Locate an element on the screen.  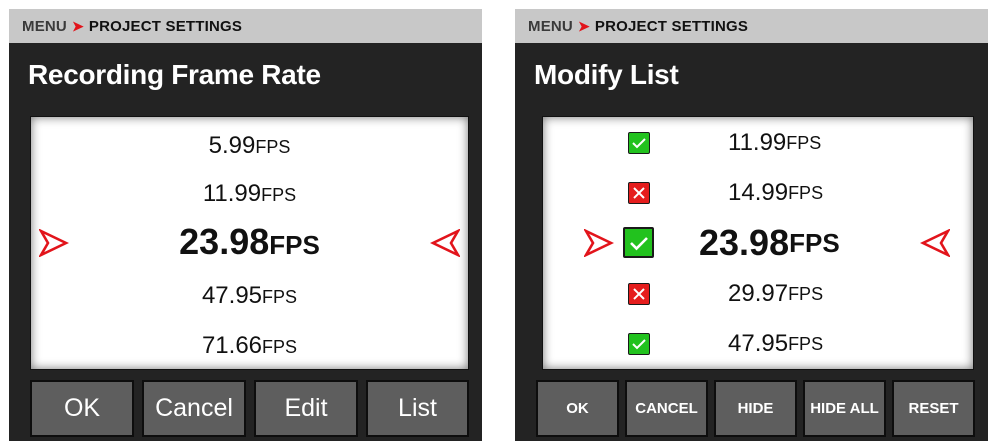
list-item-value: 14.99 is located at coordinates (758, 192).